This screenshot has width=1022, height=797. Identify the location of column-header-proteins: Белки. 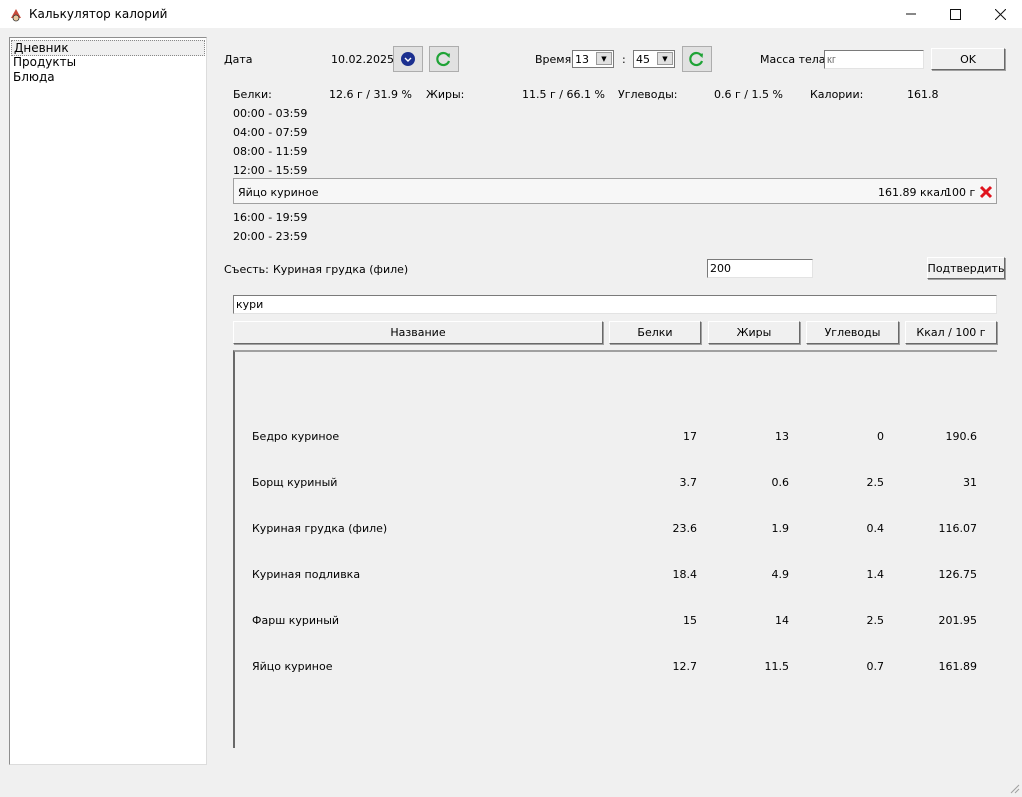
(655, 332).